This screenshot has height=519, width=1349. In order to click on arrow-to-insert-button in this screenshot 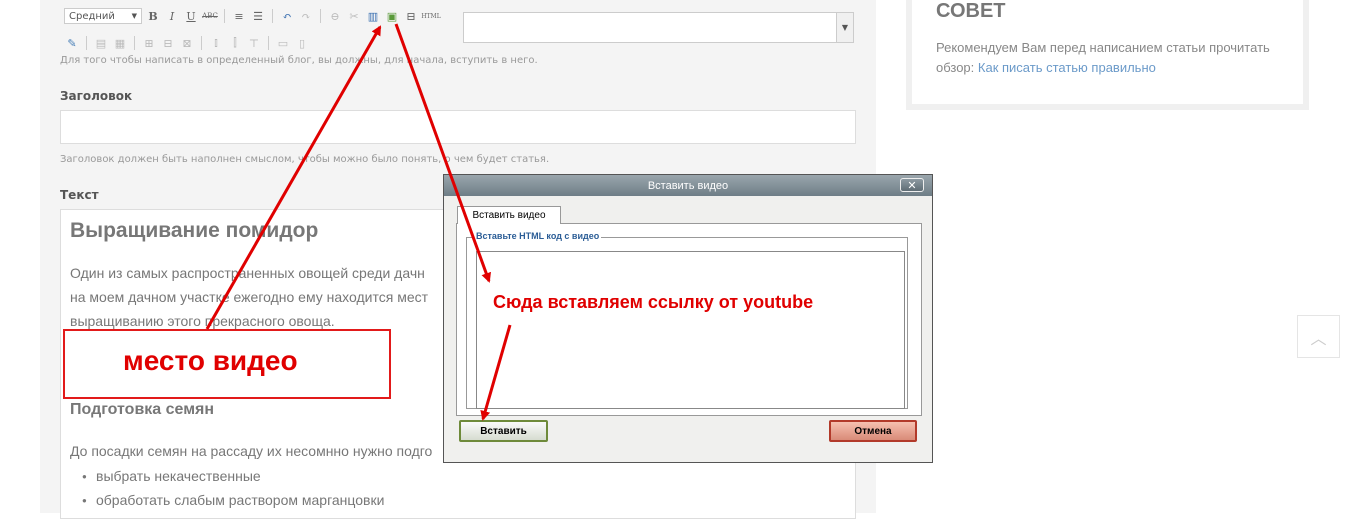, I will do `click(496, 372)`.